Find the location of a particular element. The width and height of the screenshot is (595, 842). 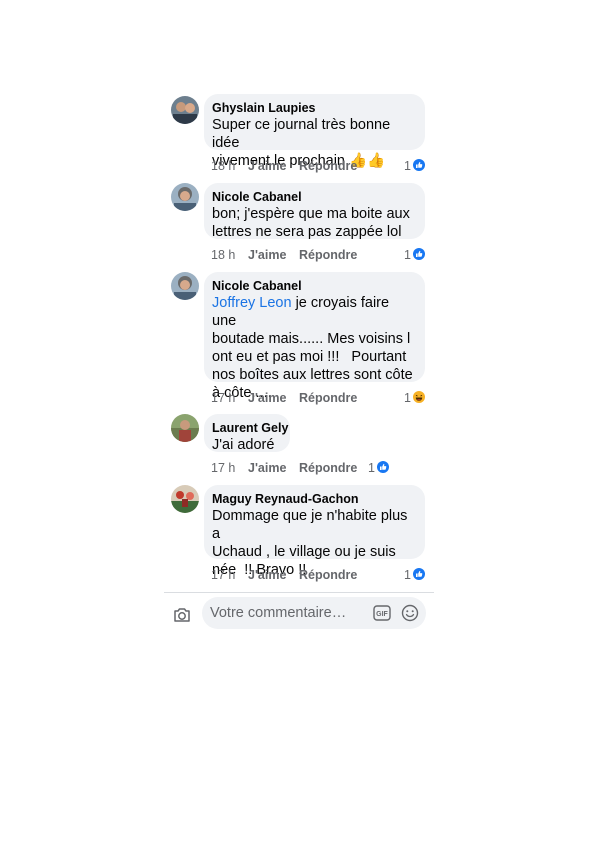

comment-text-line: boutade mais...... Mes voisins l is located at coordinates (311, 339).